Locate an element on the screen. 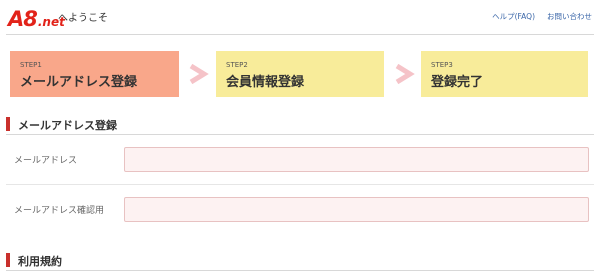  step-1-title: メールアドレス登録 is located at coordinates (79, 82).